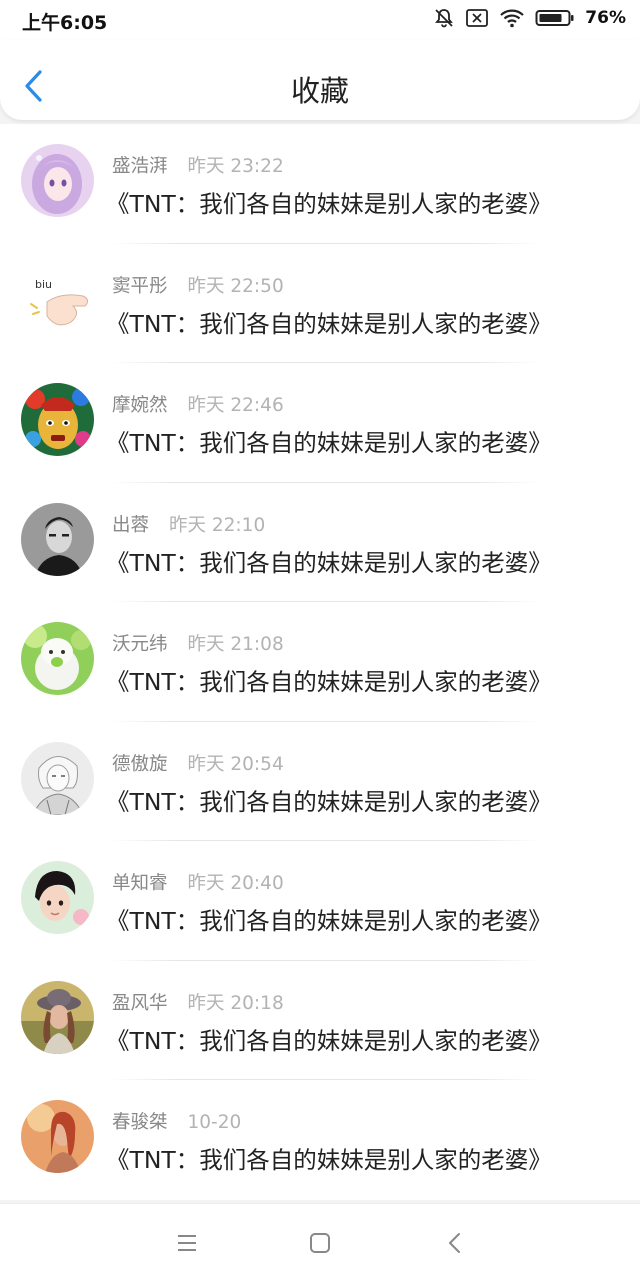 The image size is (640, 1281). I want to click on item-meta: 摩婉然 昨天 22:46, so click(198, 404).